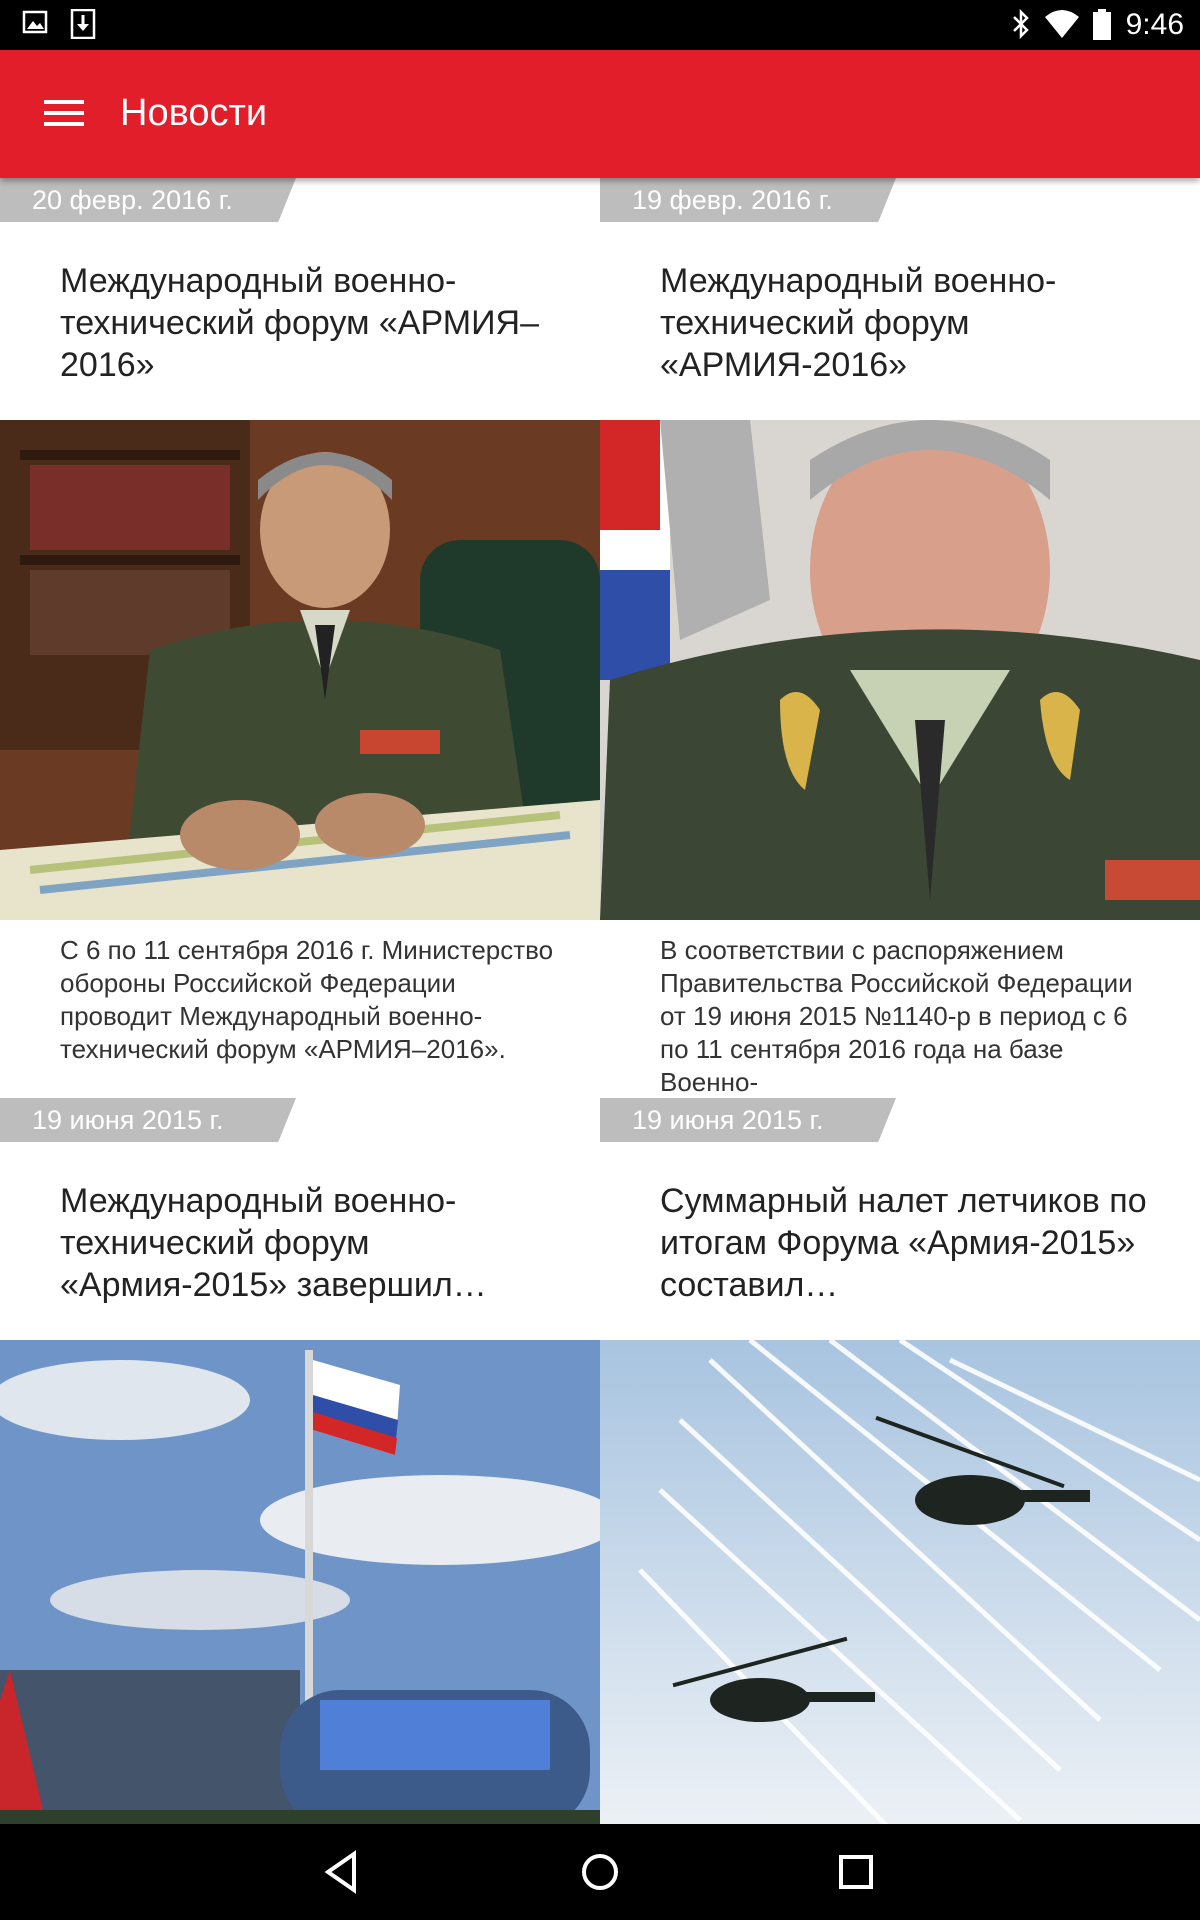  I want to click on app-bar: Новости, so click(600, 114).